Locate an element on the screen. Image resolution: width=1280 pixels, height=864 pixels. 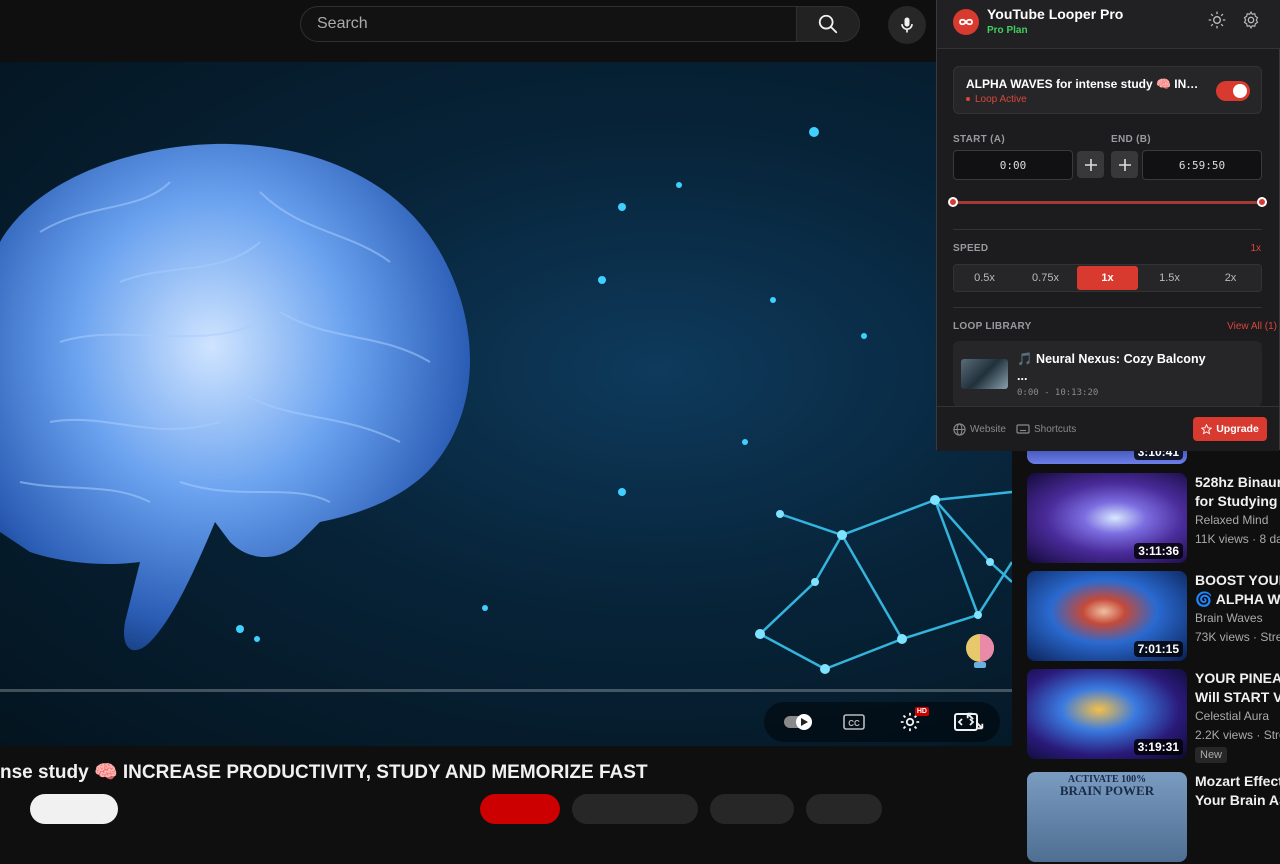
share-button is located at coordinates (752, 809).